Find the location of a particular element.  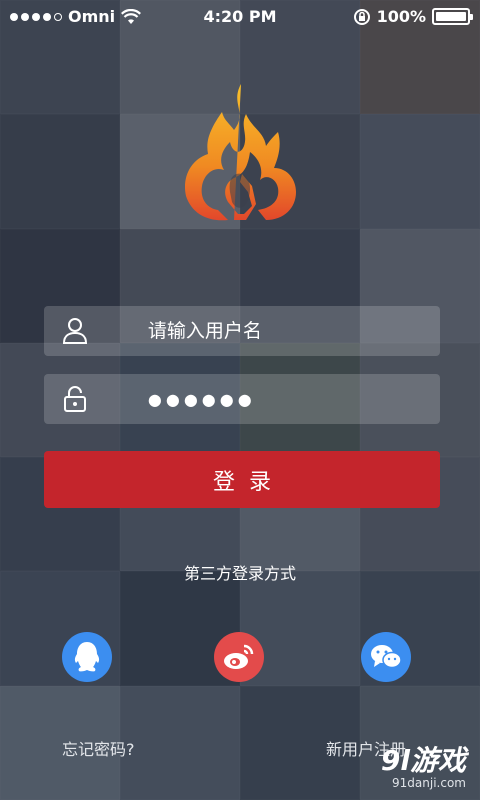

battery-percent: 100% is located at coordinates (401, 16).